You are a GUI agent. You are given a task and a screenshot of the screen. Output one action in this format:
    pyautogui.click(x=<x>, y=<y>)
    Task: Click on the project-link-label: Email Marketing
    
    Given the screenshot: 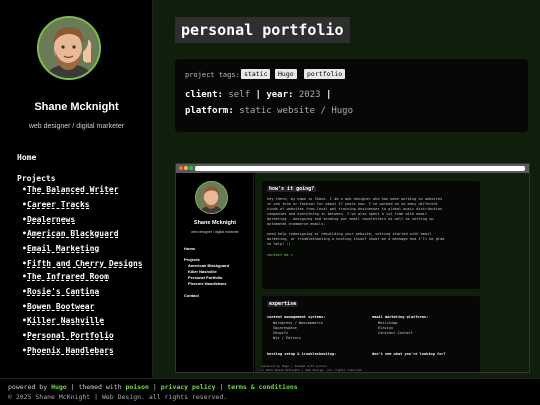 What is the action you would take?
    pyautogui.click(x=63, y=248)
    